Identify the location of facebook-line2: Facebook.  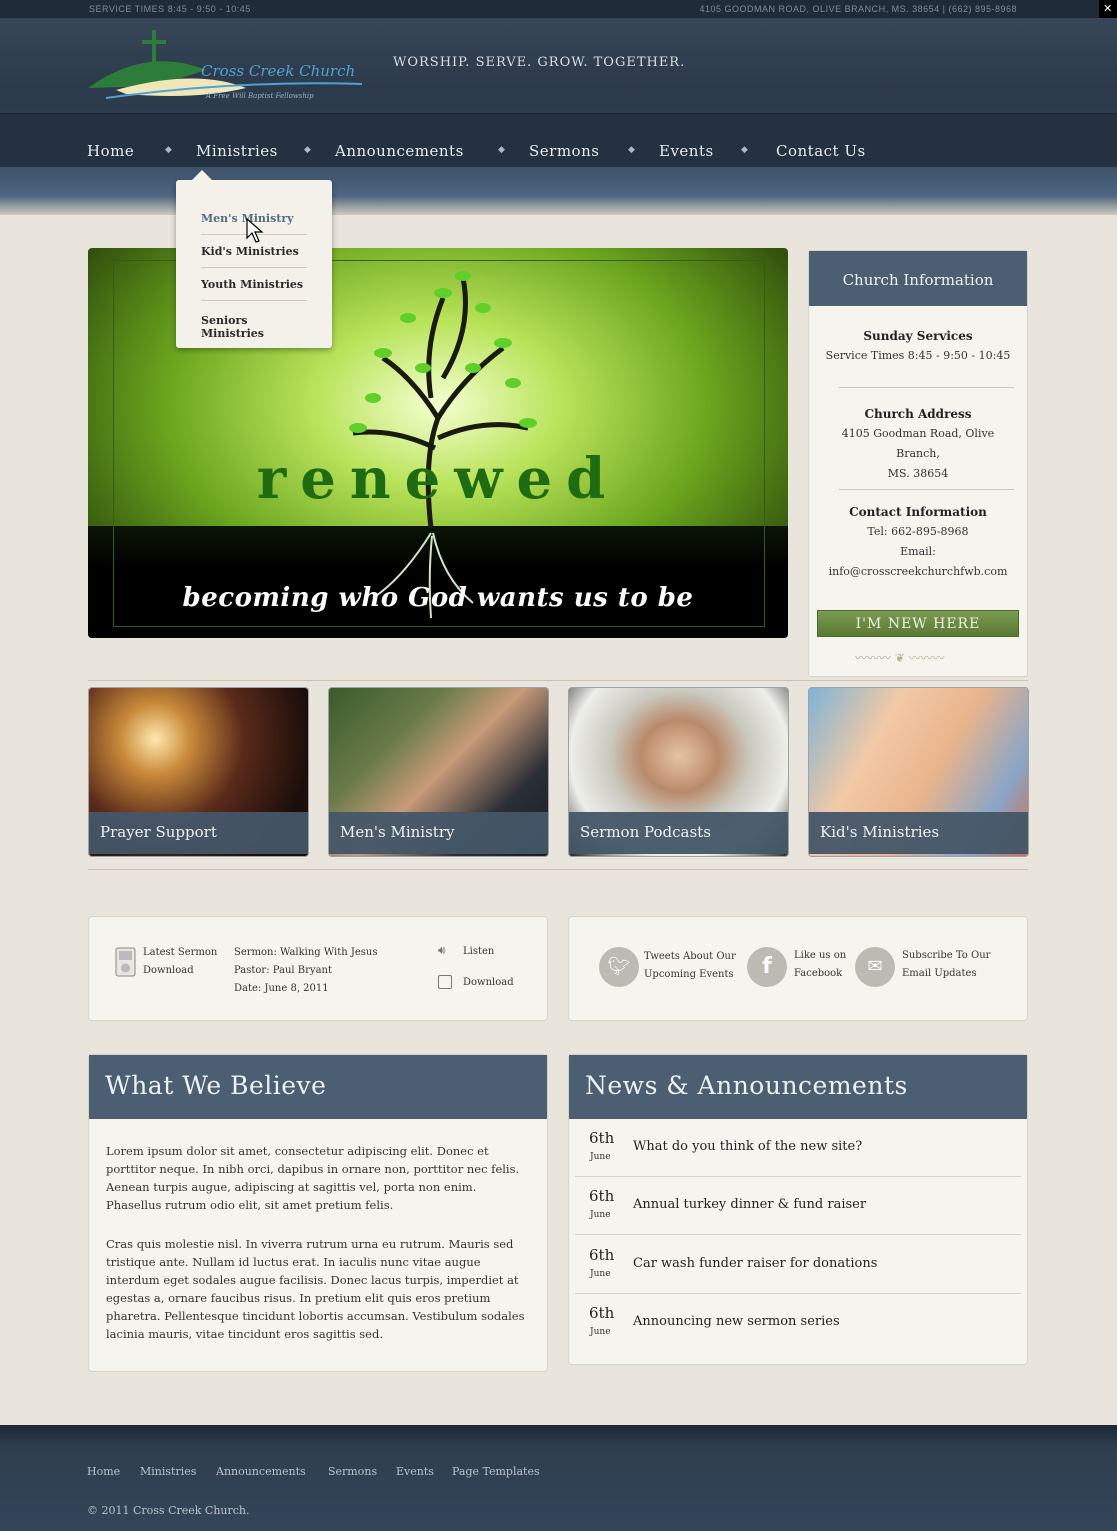
(818, 973).